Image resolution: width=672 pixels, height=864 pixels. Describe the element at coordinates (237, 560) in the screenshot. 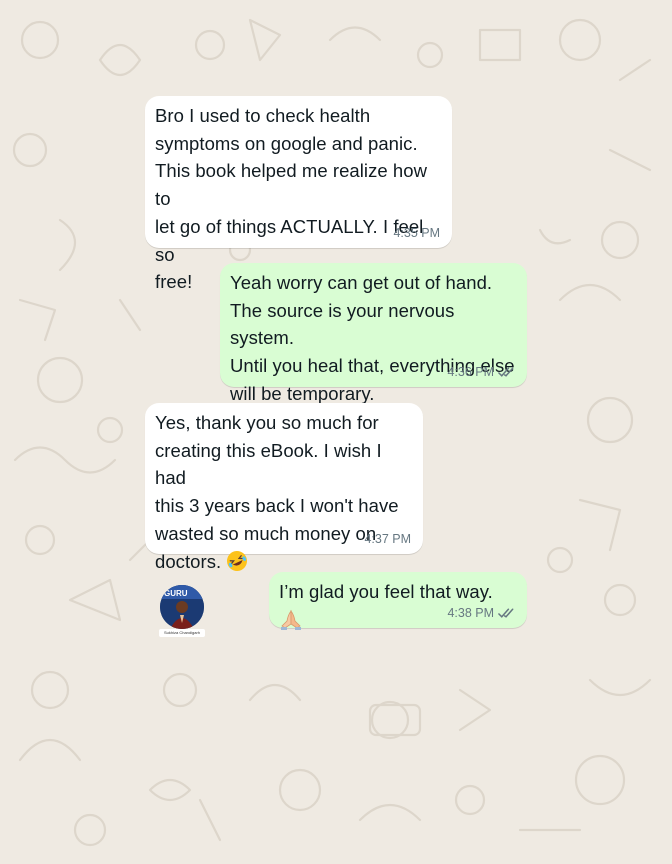

I see `rolling-on-floor-laughing-icon` at that location.